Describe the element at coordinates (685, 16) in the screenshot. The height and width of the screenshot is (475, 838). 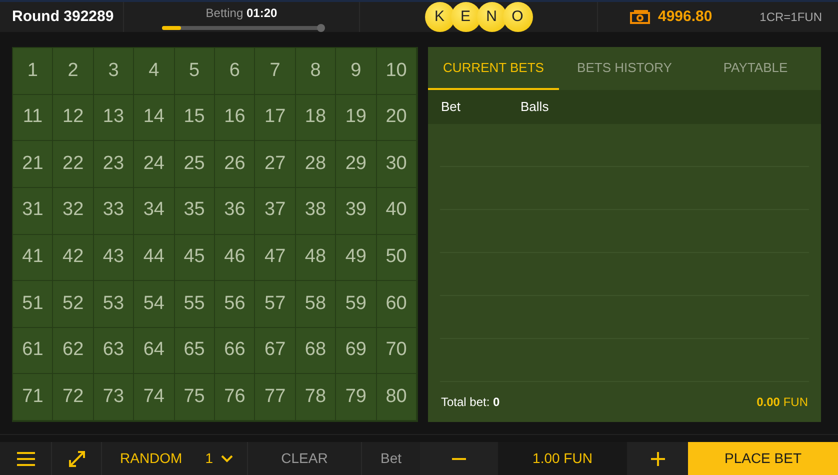
I see `balance: 4996.80` at that location.